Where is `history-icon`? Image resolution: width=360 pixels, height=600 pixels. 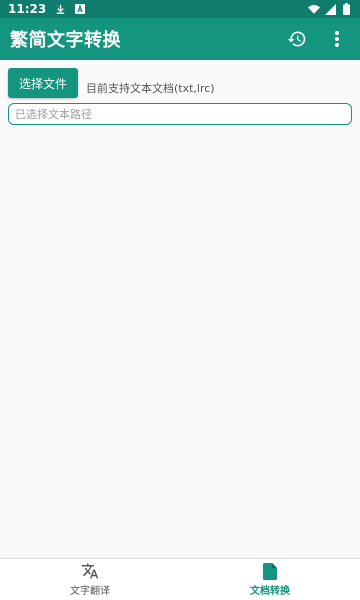
history-icon is located at coordinates (297, 39).